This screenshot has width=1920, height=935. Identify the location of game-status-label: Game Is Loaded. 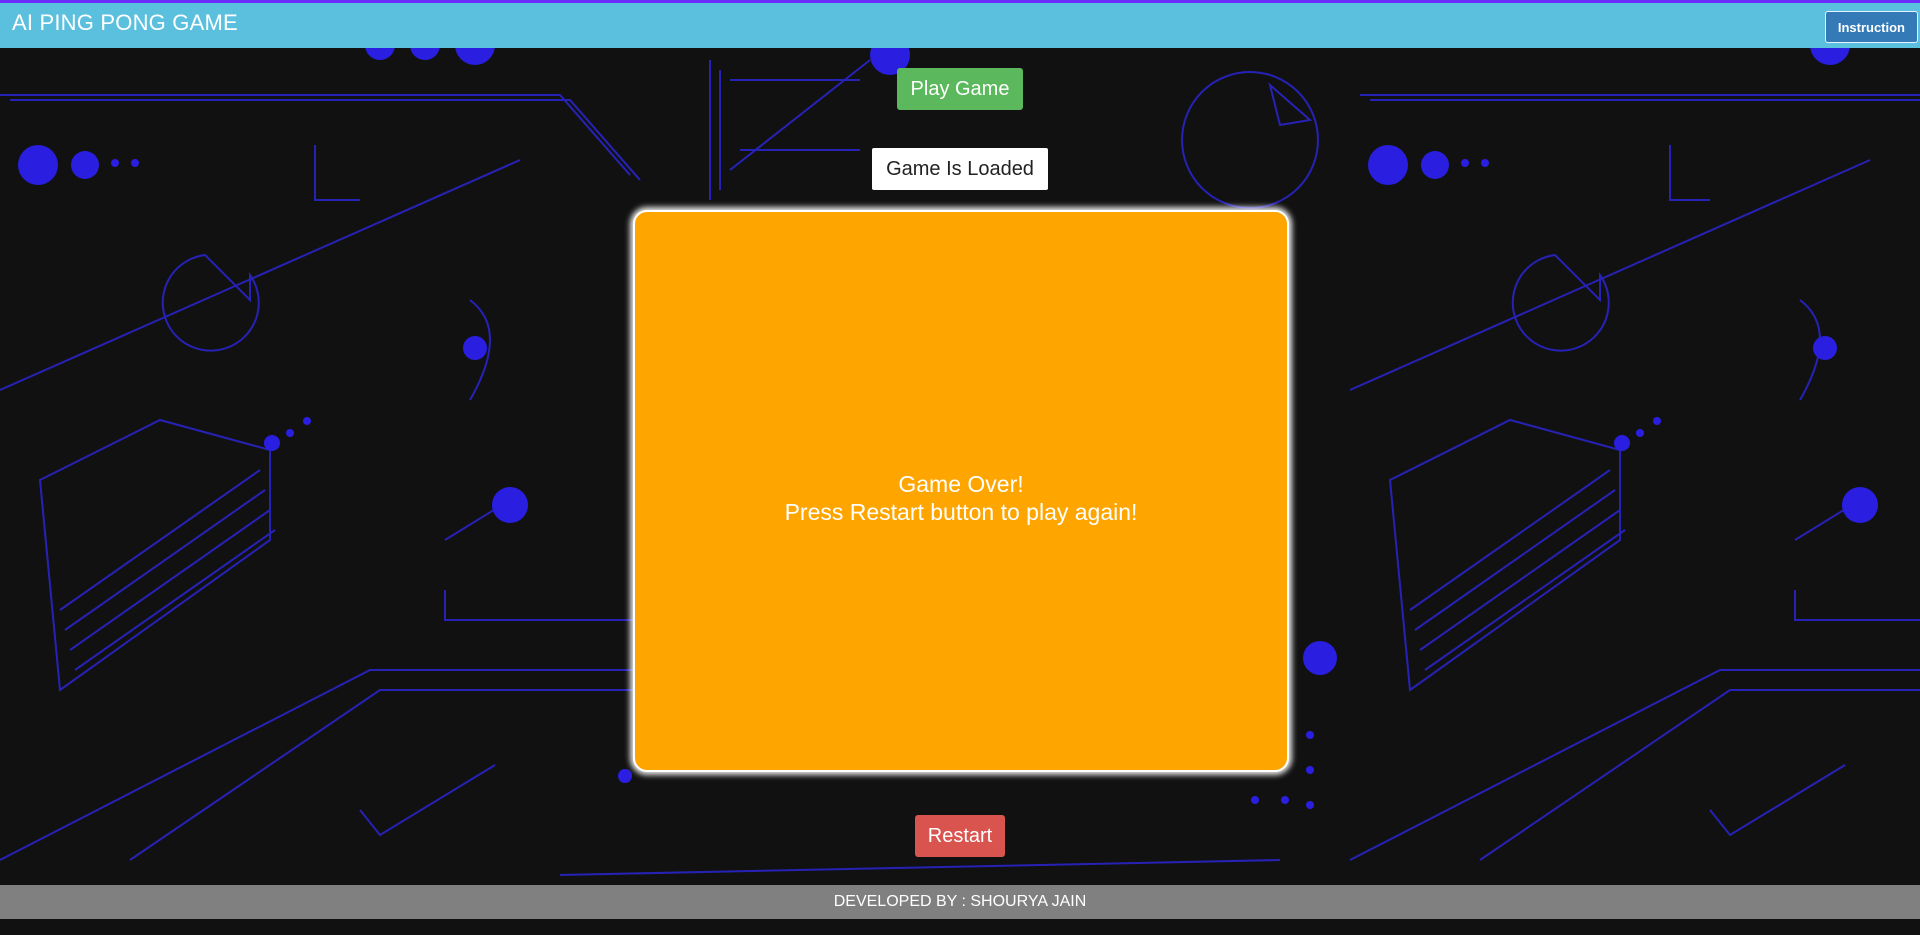
(960, 169).